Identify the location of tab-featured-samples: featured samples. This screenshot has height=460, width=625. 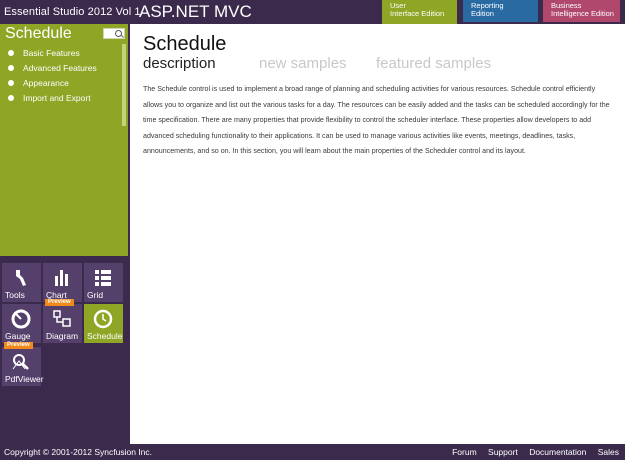
(433, 63).